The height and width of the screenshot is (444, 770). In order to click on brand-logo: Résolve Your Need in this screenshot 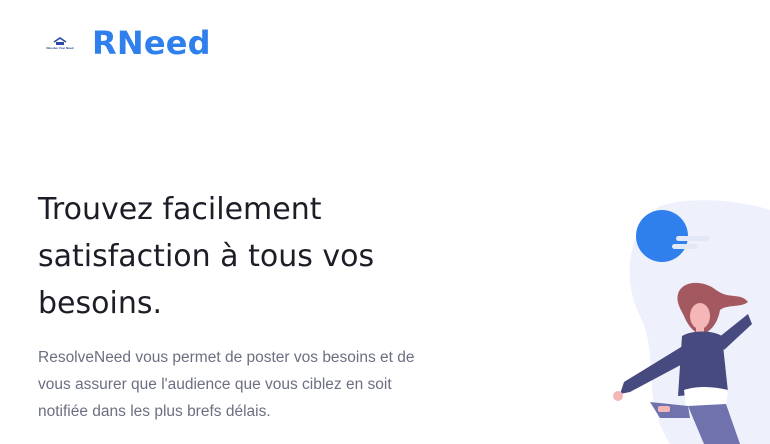, I will do `click(60, 43)`.